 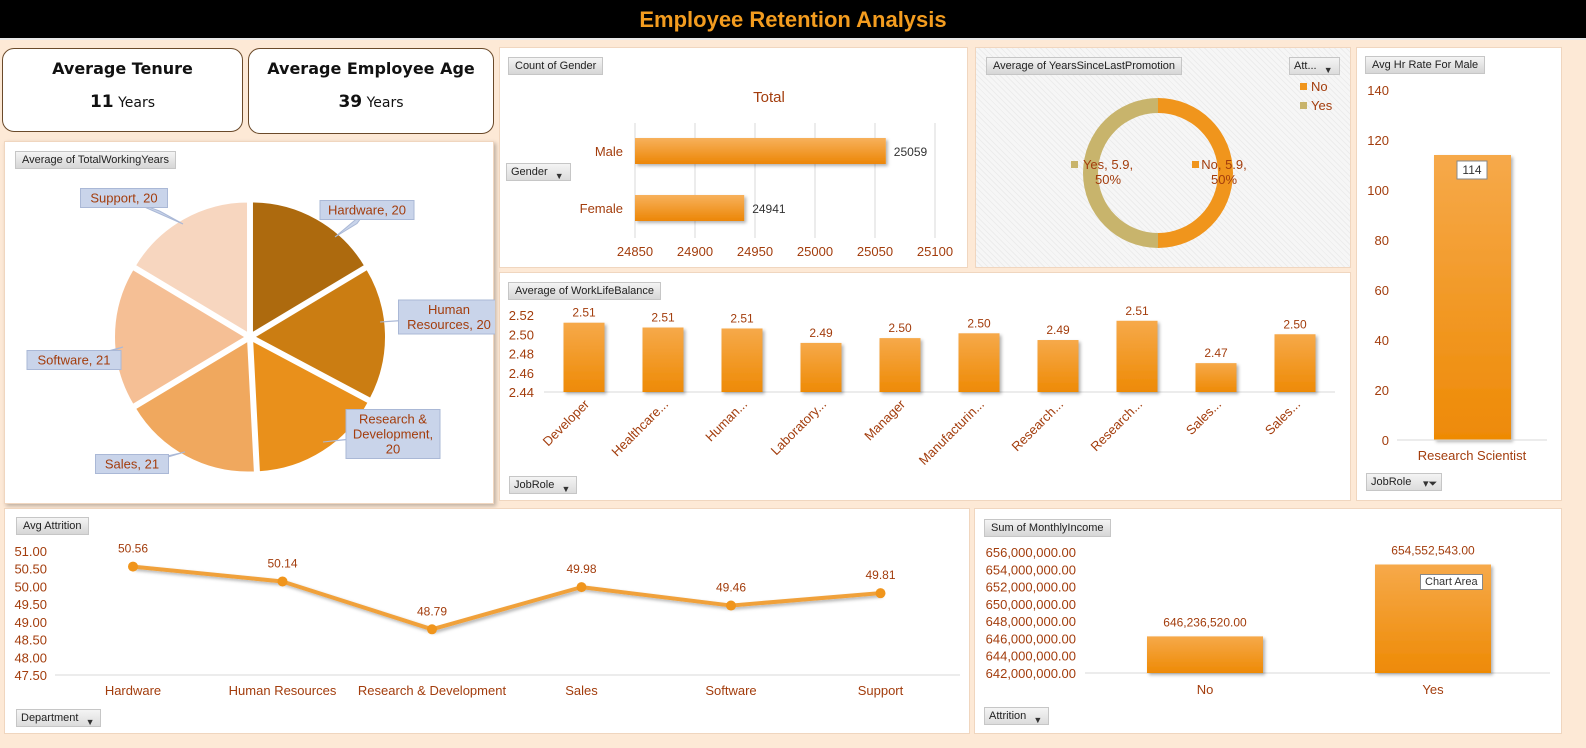 I want to click on kpi-age-unit: Years, so click(x=385, y=103).